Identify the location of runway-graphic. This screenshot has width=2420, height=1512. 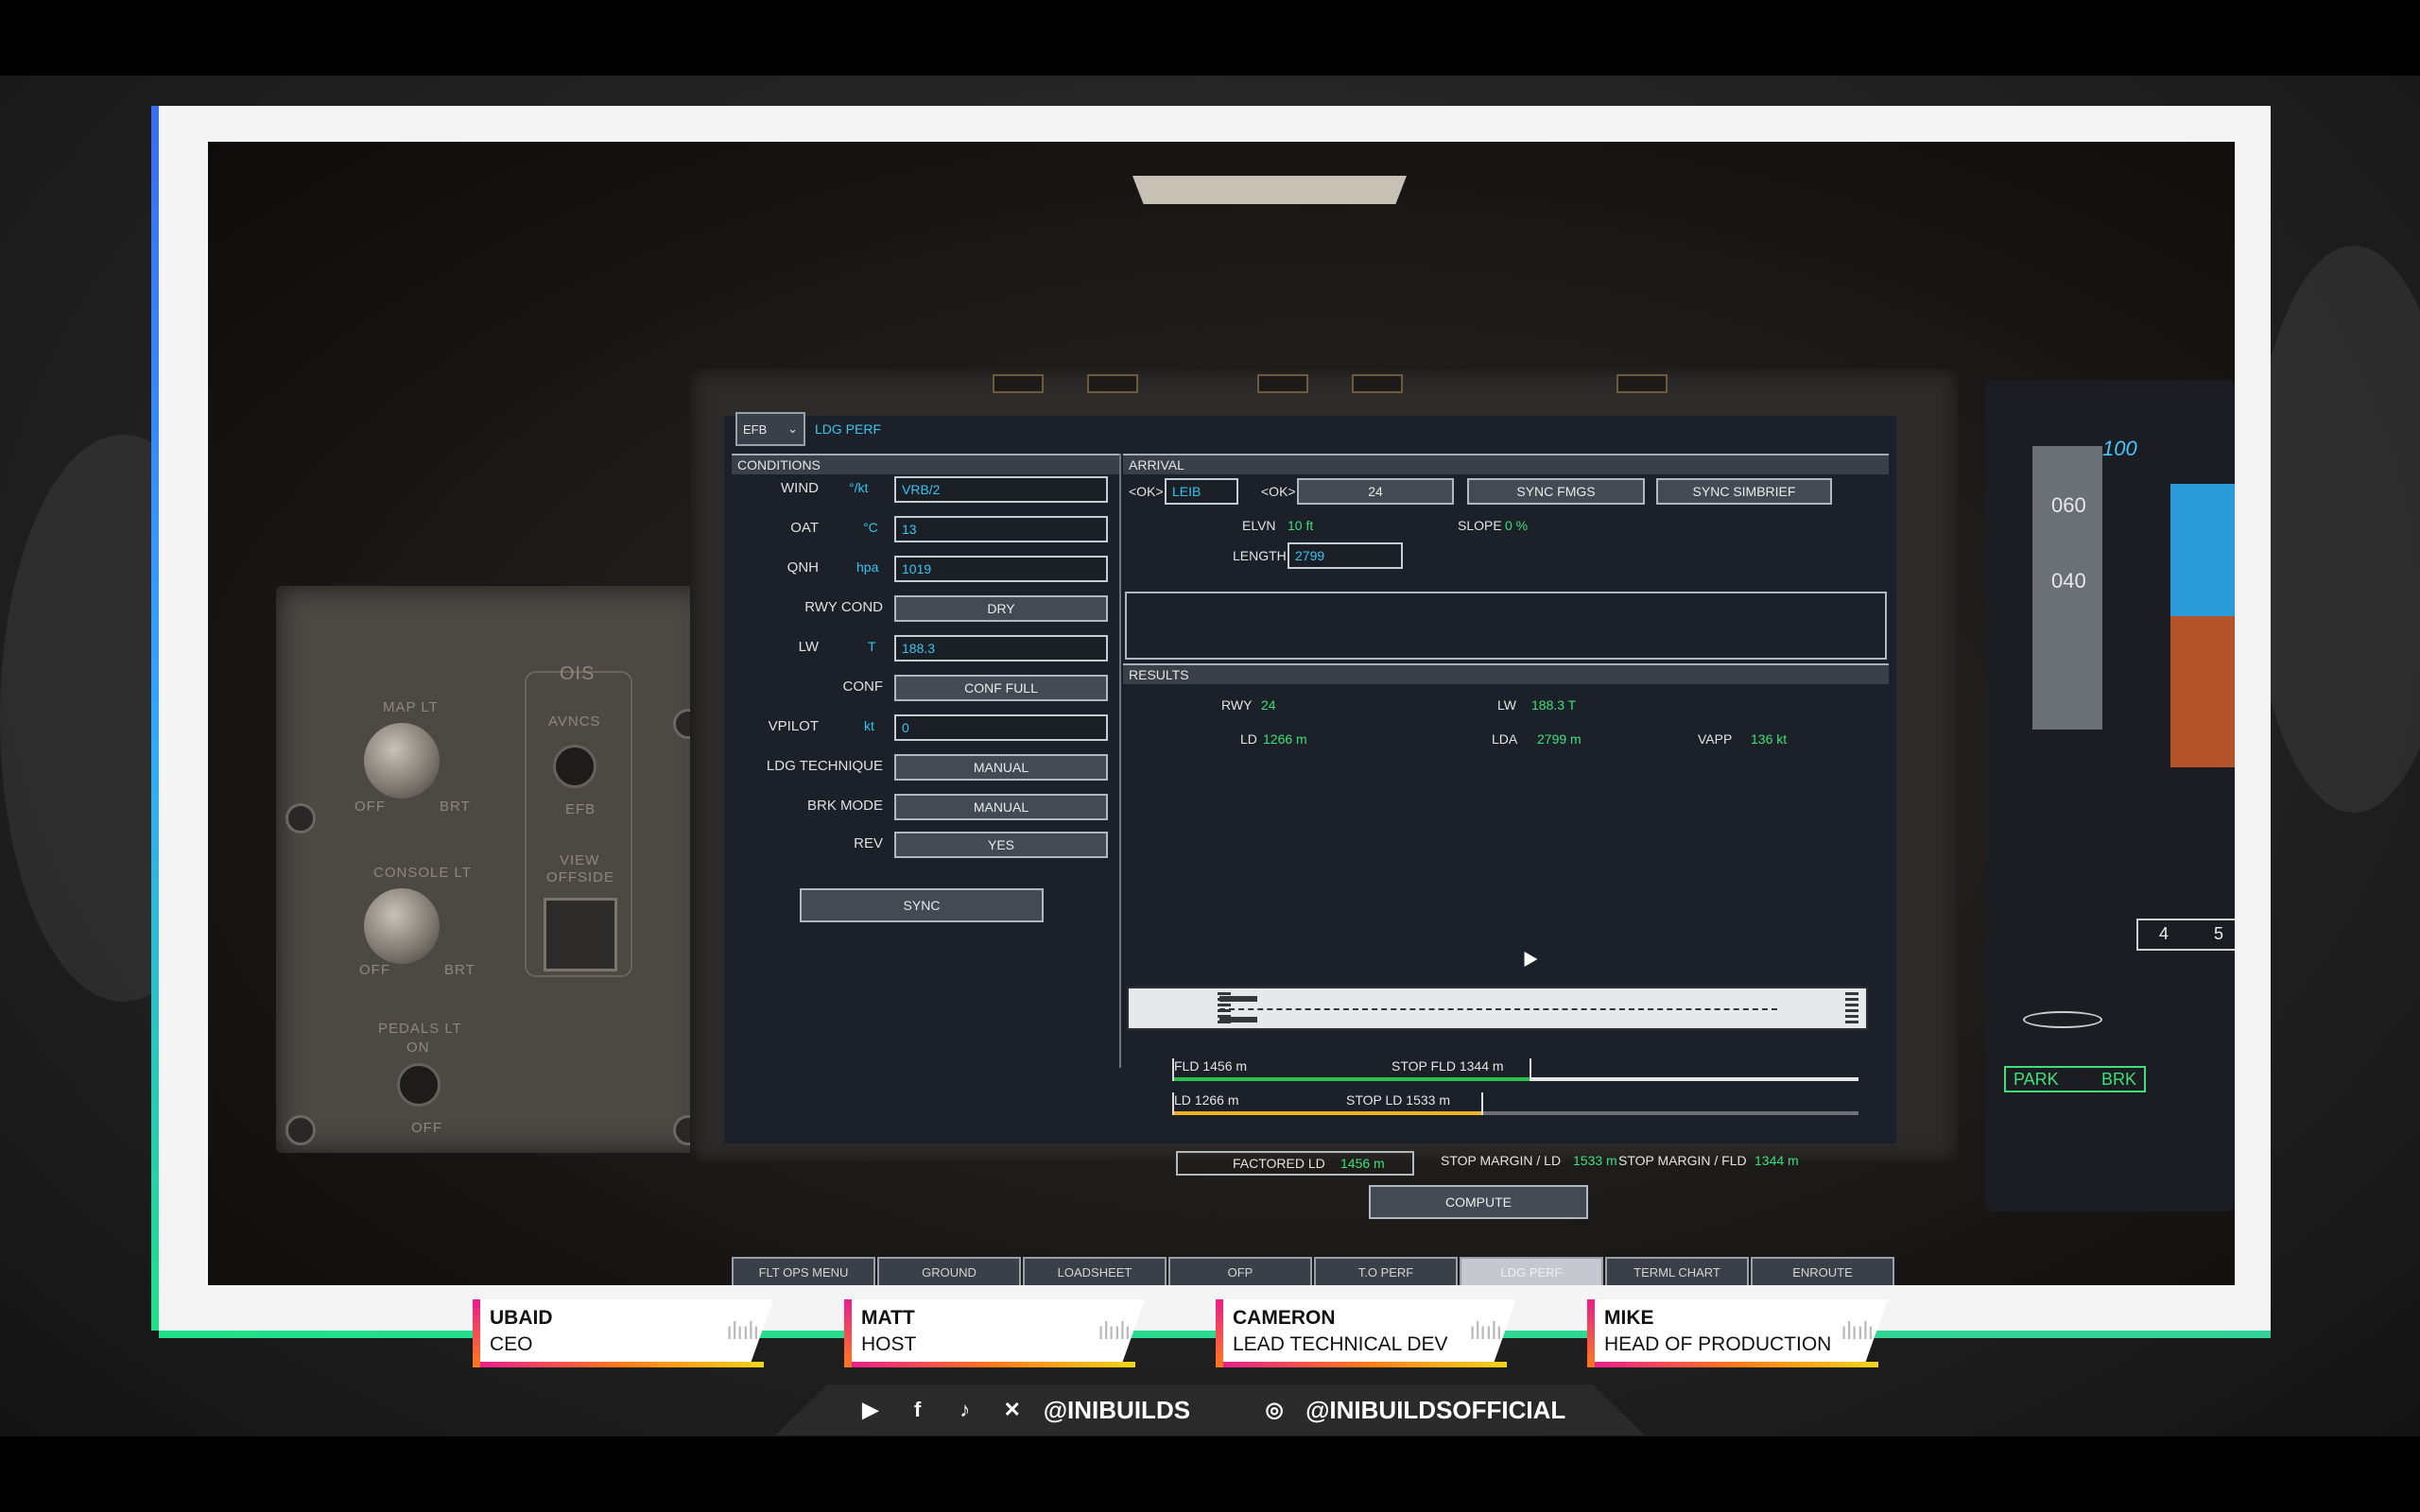
(1497, 1008).